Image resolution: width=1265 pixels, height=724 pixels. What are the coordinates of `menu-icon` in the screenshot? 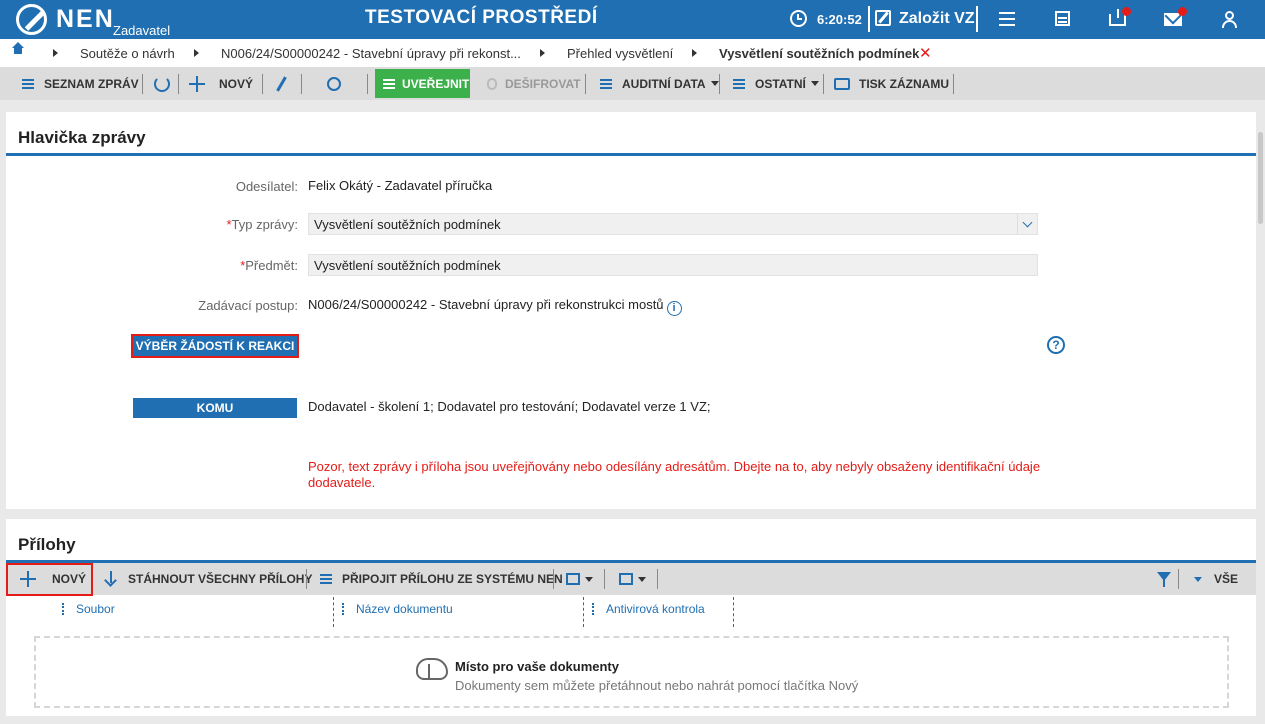 It's located at (1008, 19).